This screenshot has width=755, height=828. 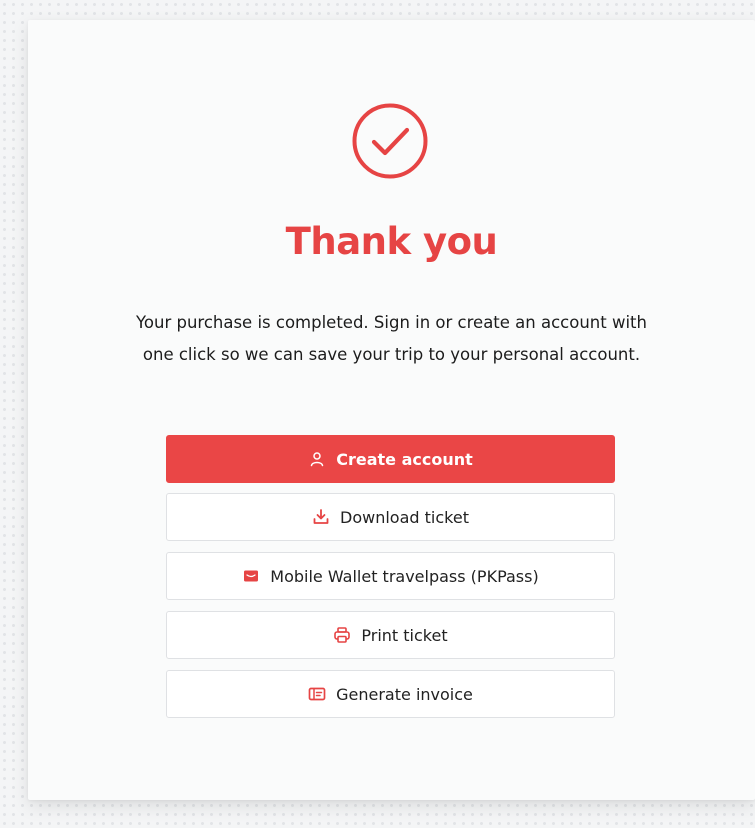 I want to click on mobile-wallet-button: Mobile Wallet travelpass (PKPass), so click(x=390, y=576).